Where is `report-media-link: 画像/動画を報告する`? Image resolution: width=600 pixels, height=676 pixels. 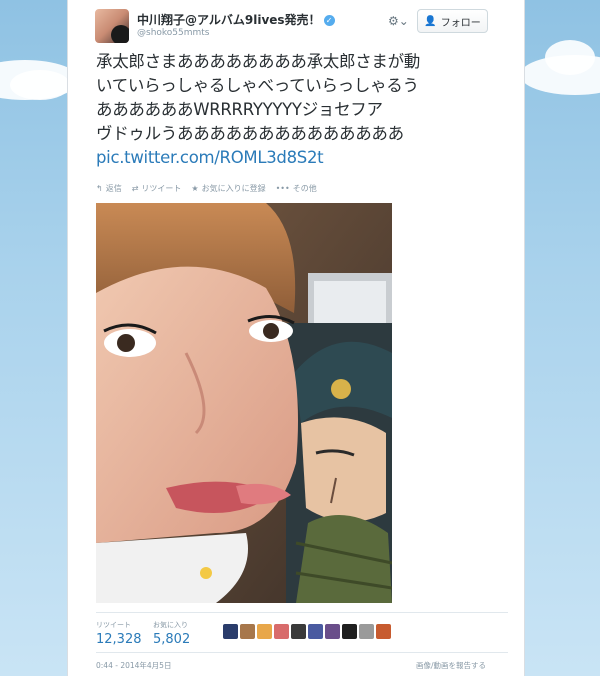
report-media-link: 画像/動画を報告する is located at coordinates (451, 665).